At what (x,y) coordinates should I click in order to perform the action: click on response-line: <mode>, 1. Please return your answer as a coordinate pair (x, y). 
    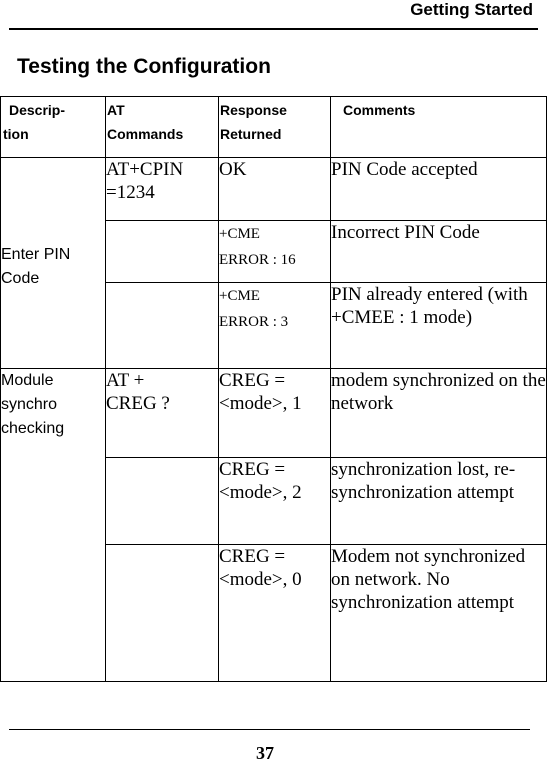
    Looking at the image, I should click on (260, 403).